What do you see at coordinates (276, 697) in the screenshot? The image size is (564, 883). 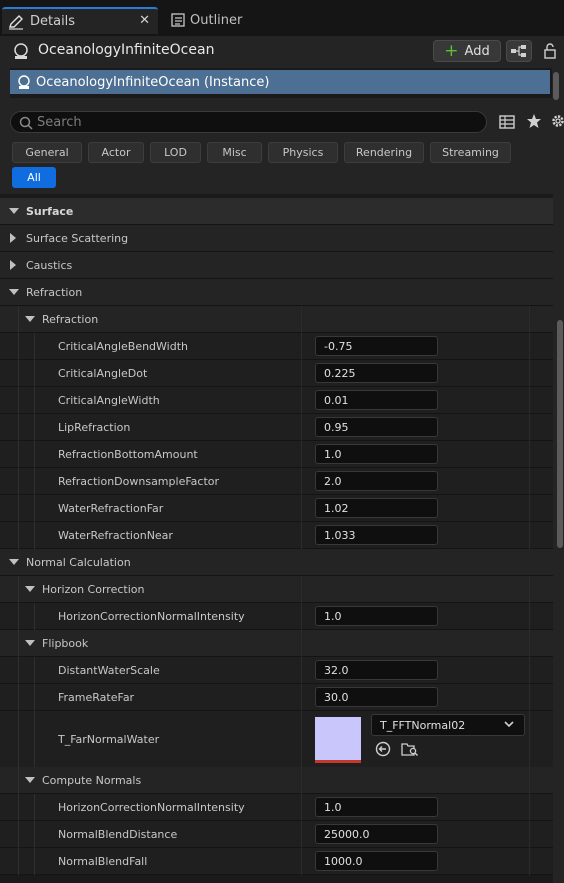 I see `property-row: FrameRateFar 30.0` at bounding box center [276, 697].